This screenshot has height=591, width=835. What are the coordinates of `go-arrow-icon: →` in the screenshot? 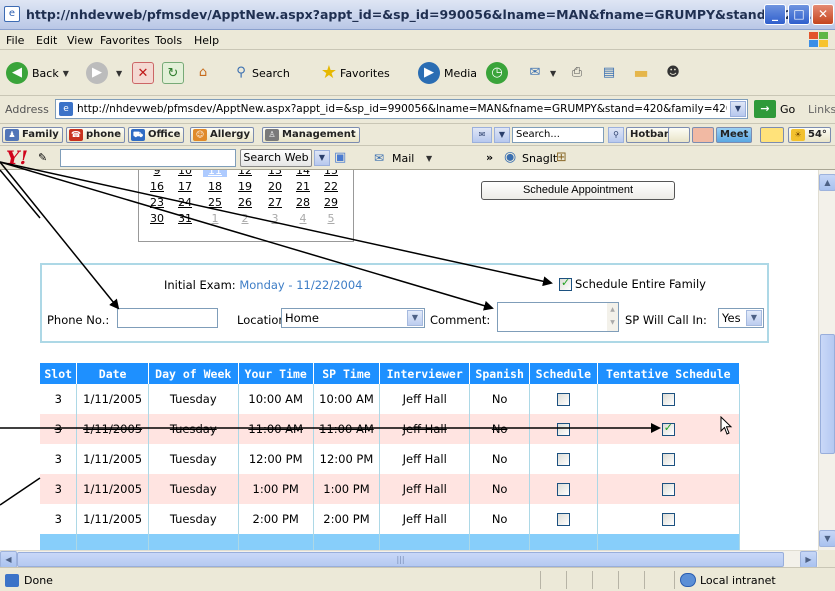 It's located at (765, 109).